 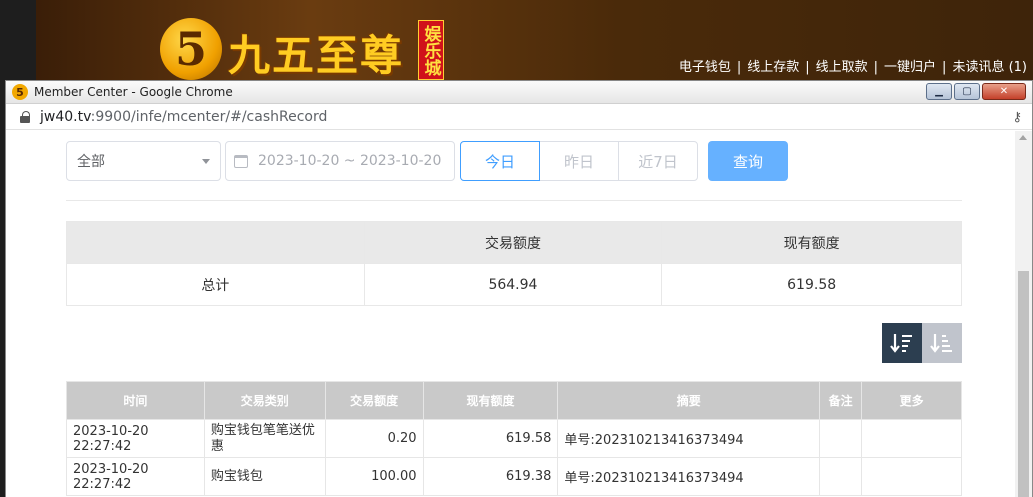 I want to click on window-controls: ▁ ▢ ✕, so click(x=976, y=91).